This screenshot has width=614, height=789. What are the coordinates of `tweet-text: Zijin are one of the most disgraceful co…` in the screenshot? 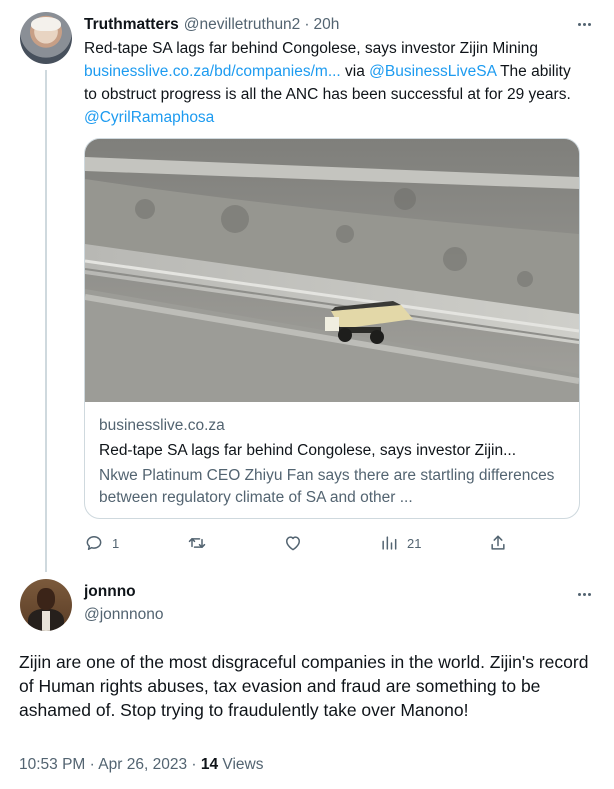 It's located at (304, 686).